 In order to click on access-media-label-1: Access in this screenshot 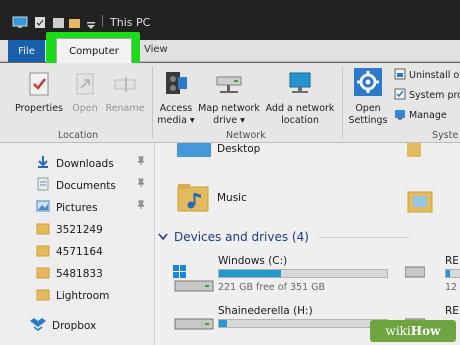, I will do `click(176, 108)`.